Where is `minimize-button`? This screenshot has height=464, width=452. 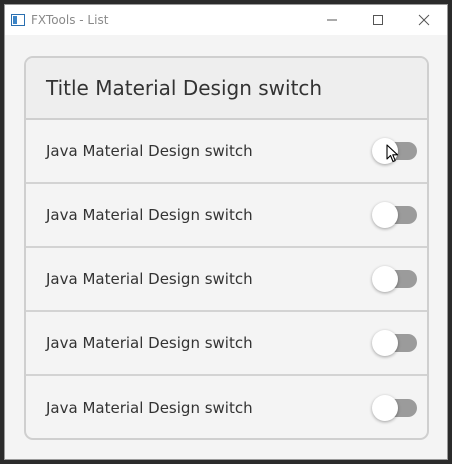
minimize-button is located at coordinates (332, 20).